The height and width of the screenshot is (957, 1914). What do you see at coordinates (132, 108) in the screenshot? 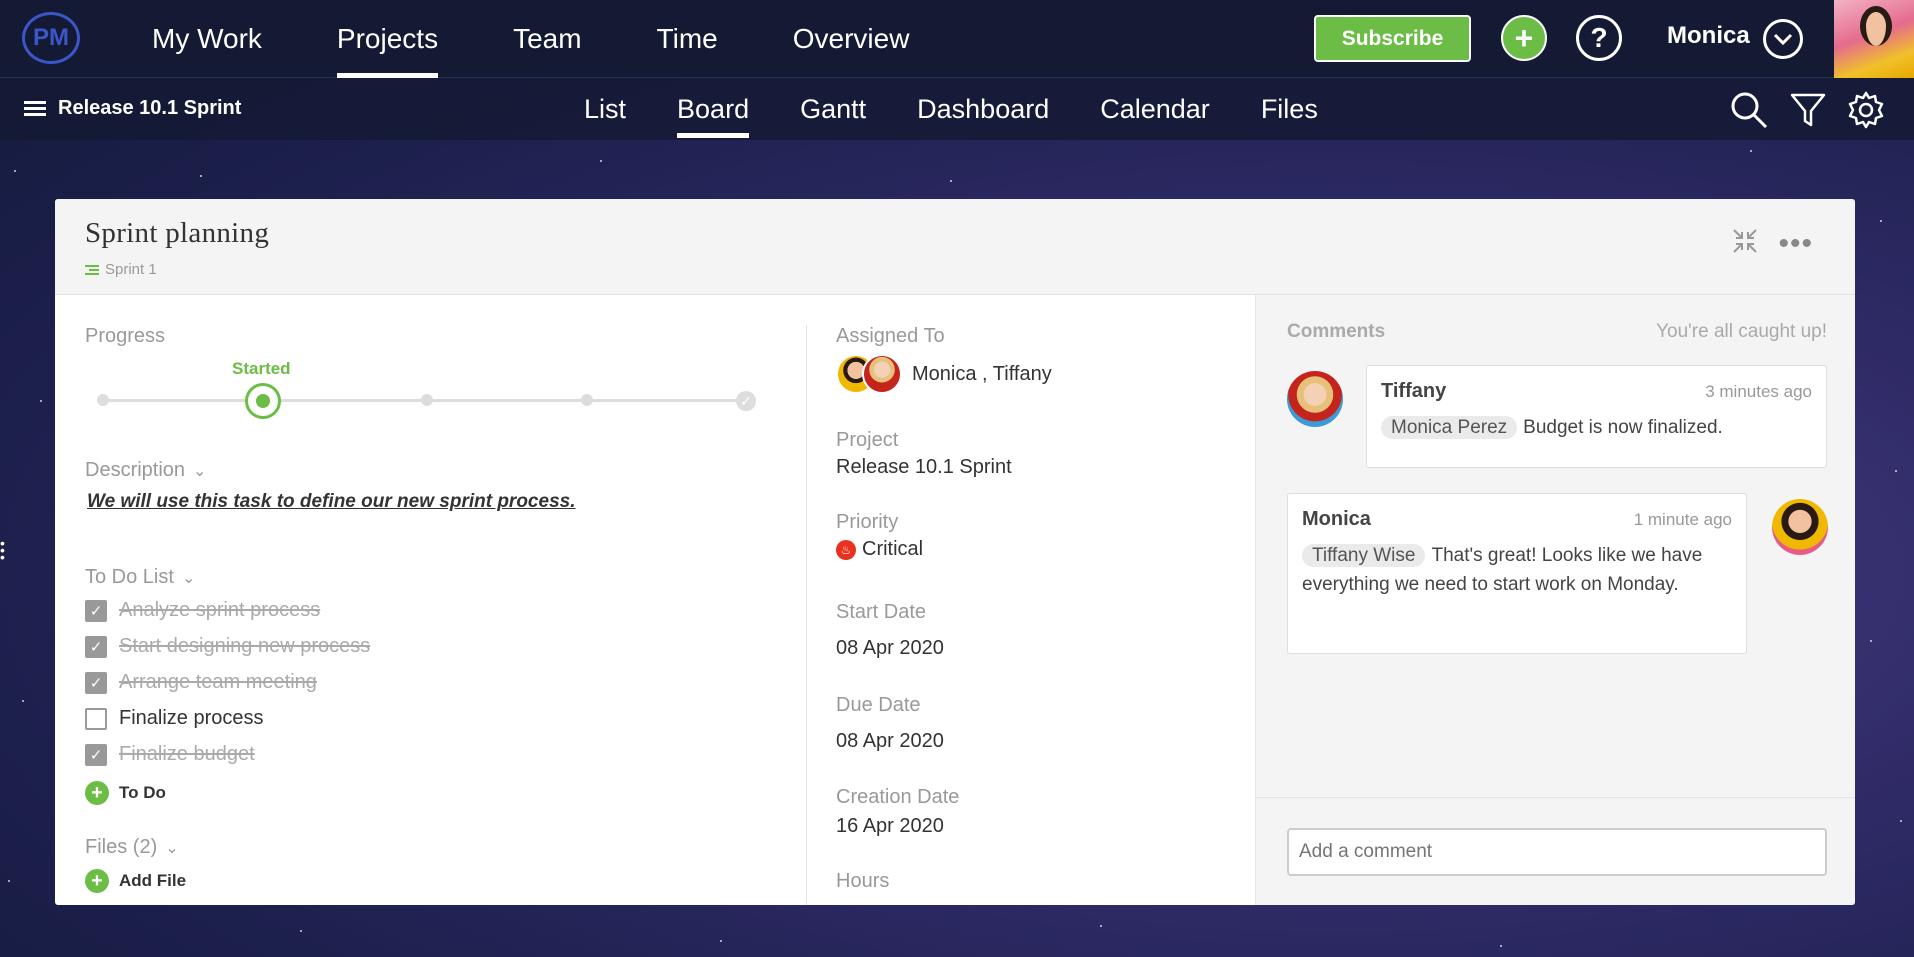
I see `project-switcher: Release 10.1 Sprint` at bounding box center [132, 108].